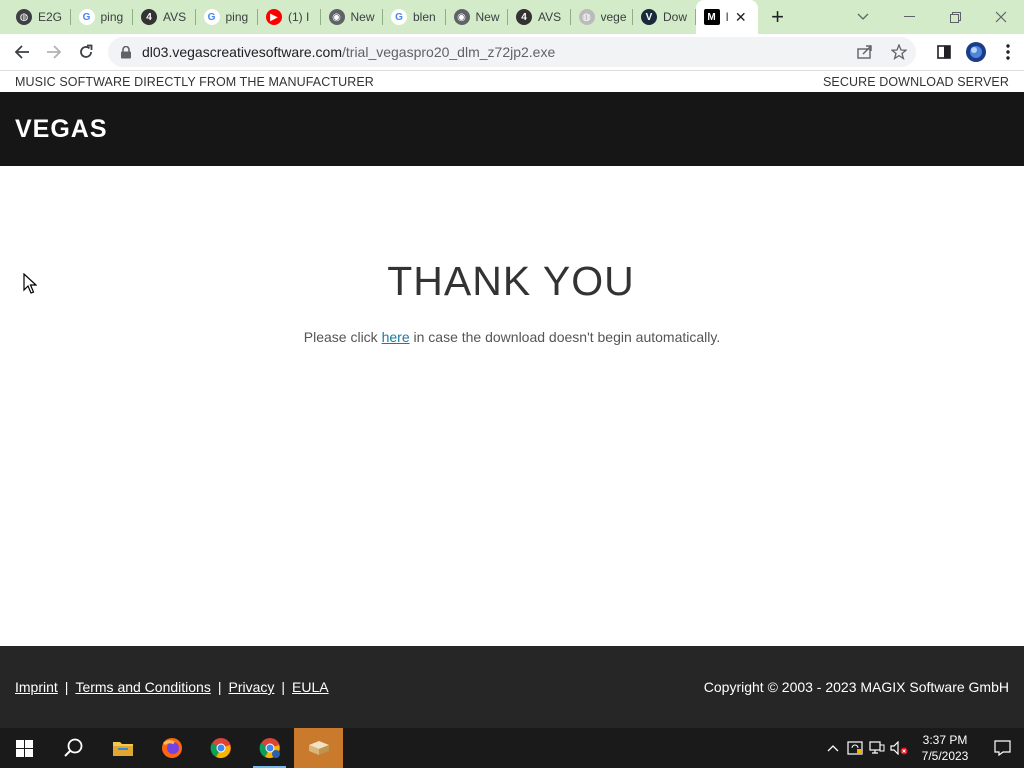 The width and height of the screenshot is (1024, 768). I want to click on chrome-profile-taskbar-icon, so click(269, 748).